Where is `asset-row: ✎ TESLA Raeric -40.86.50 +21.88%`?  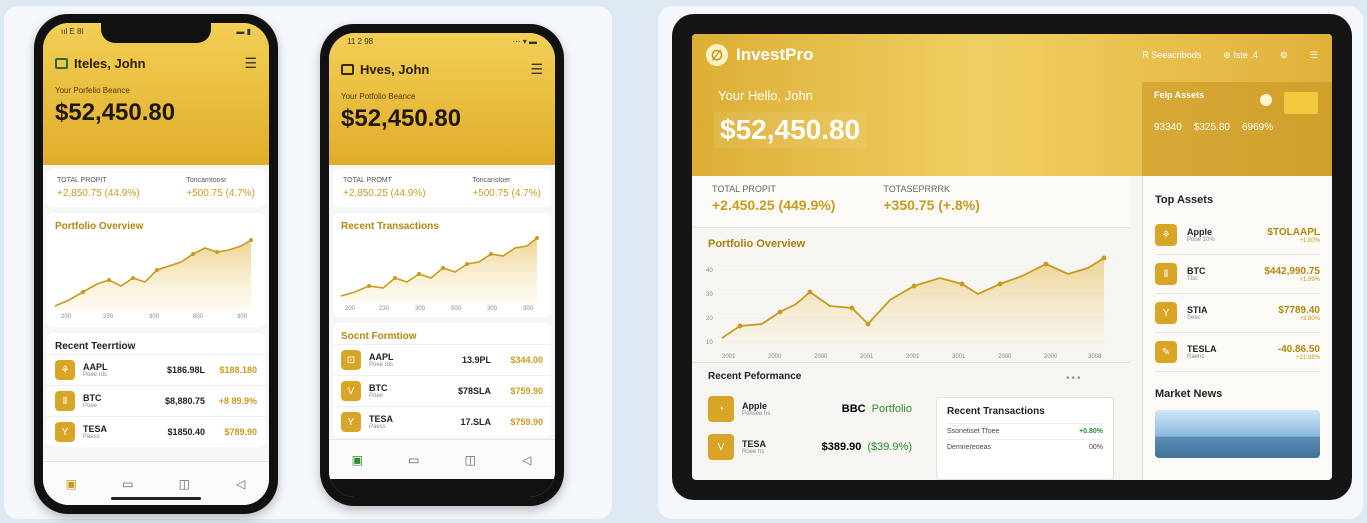
asset-row: ✎ TESLA Raeric -40.86.50 +21.88% is located at coordinates (1237, 352).